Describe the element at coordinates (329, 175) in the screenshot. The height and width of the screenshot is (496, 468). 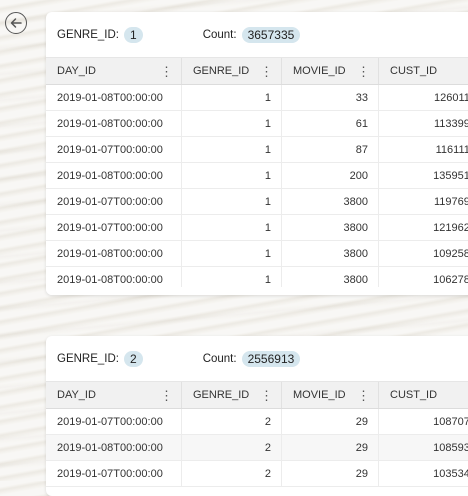
I see `cell-movie-id: 200` at that location.